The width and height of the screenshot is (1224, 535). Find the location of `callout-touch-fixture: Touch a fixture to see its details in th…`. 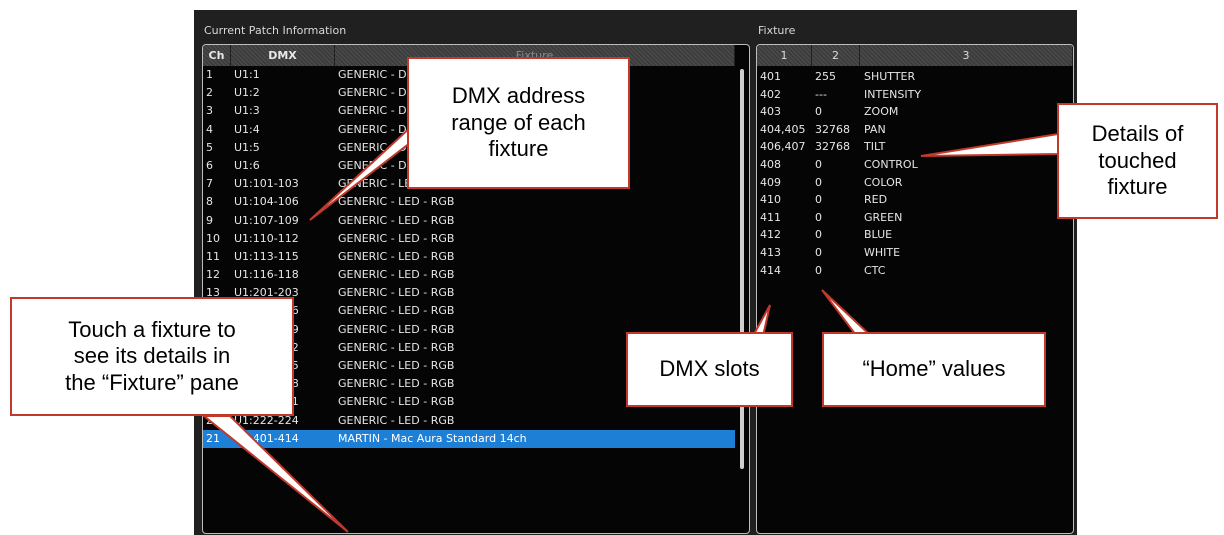

callout-touch-fixture: Touch a fixture to see its details in th… is located at coordinates (152, 356).